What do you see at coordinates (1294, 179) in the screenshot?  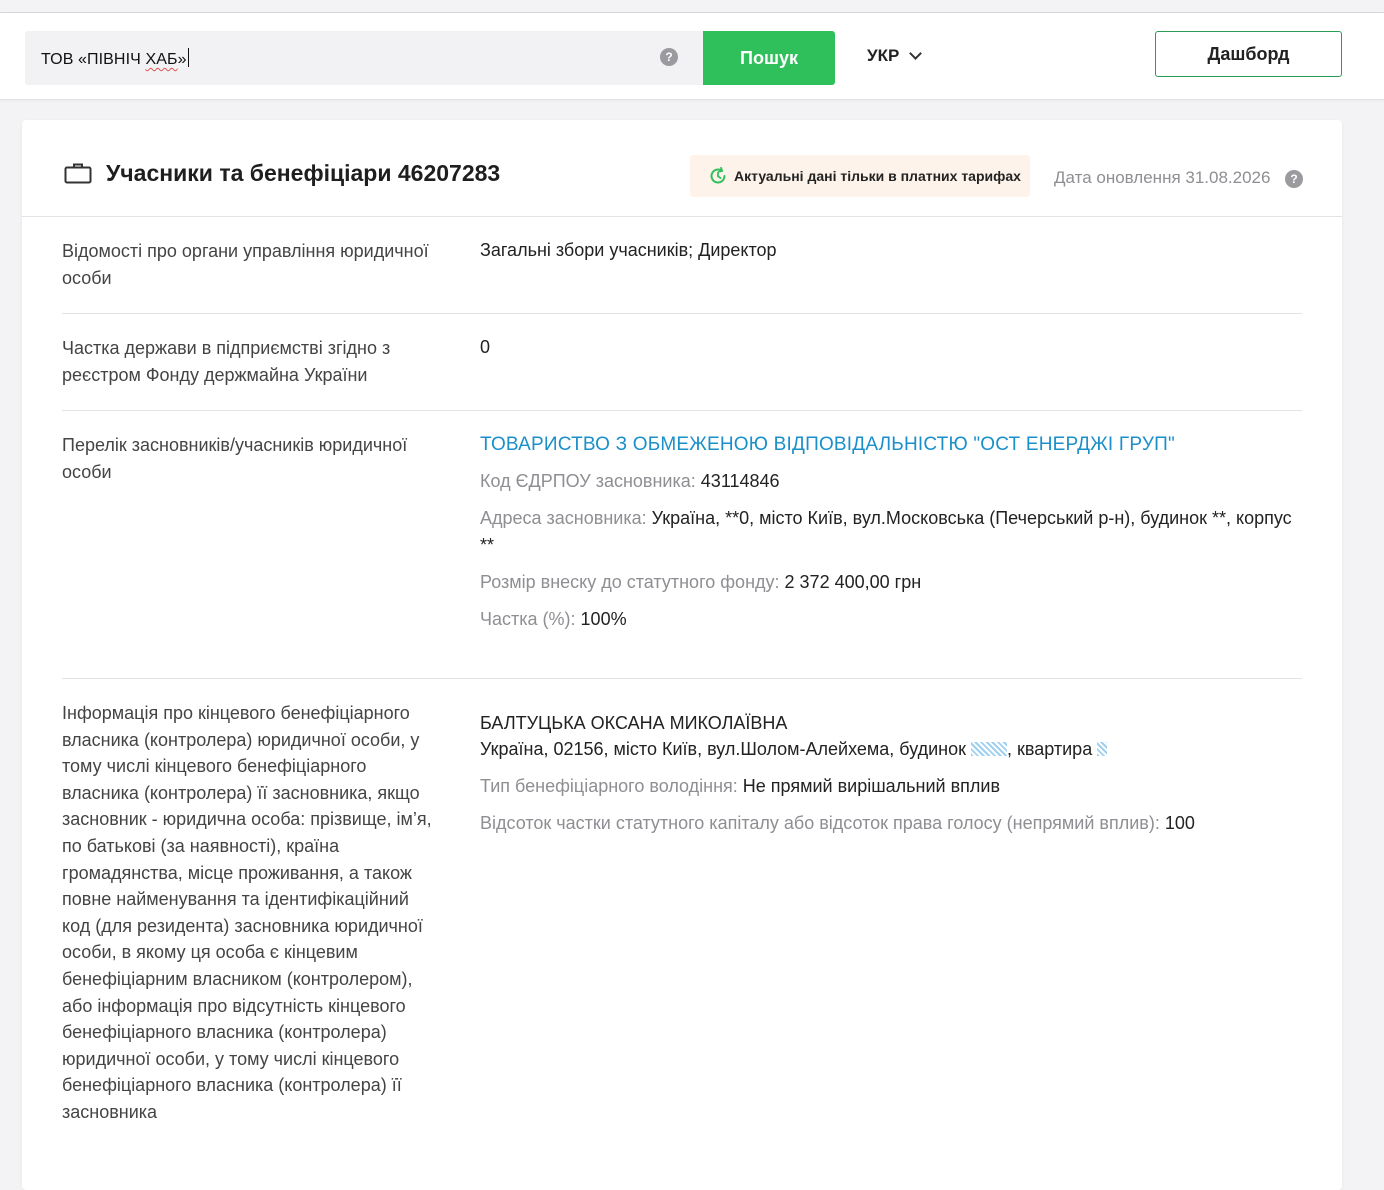 I see `update-date-help-icon: ?` at bounding box center [1294, 179].